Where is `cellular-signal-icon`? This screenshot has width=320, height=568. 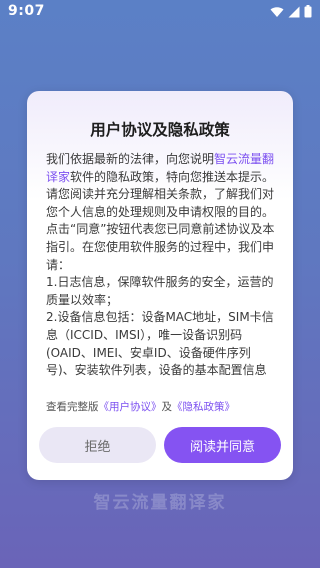 cellular-signal-icon is located at coordinates (294, 12).